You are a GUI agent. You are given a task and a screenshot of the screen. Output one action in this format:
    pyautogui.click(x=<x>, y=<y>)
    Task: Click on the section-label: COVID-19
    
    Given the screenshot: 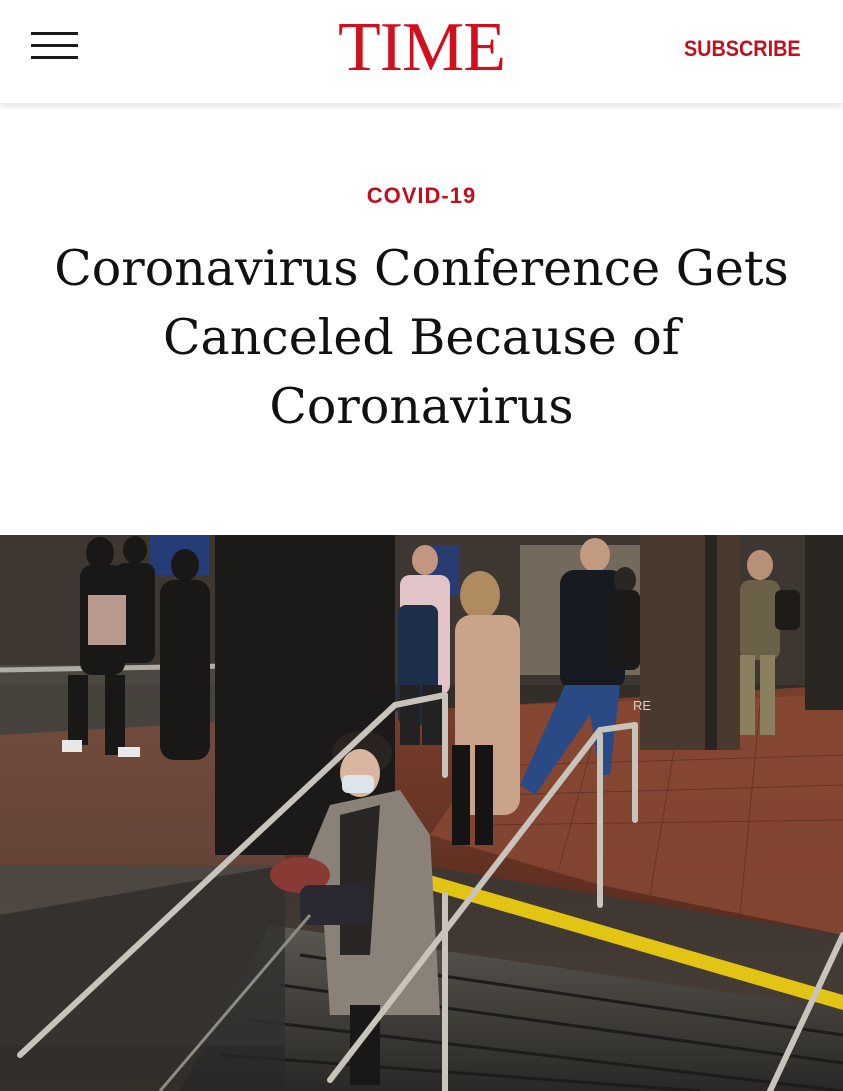 What is the action you would take?
    pyautogui.click(x=421, y=196)
    